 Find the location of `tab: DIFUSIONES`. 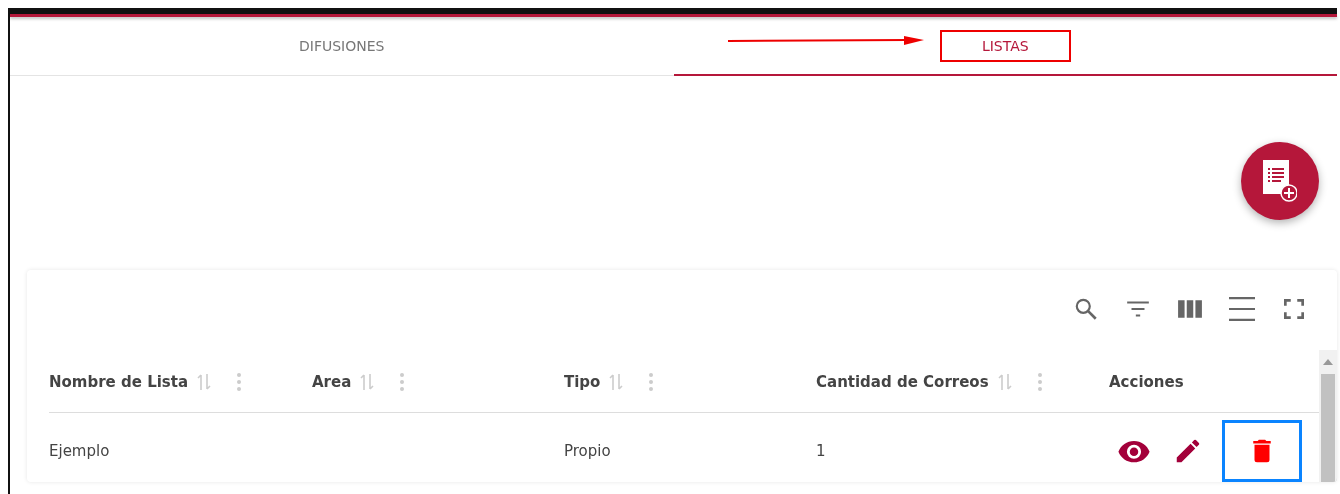

tab: DIFUSIONES is located at coordinates (342, 46).